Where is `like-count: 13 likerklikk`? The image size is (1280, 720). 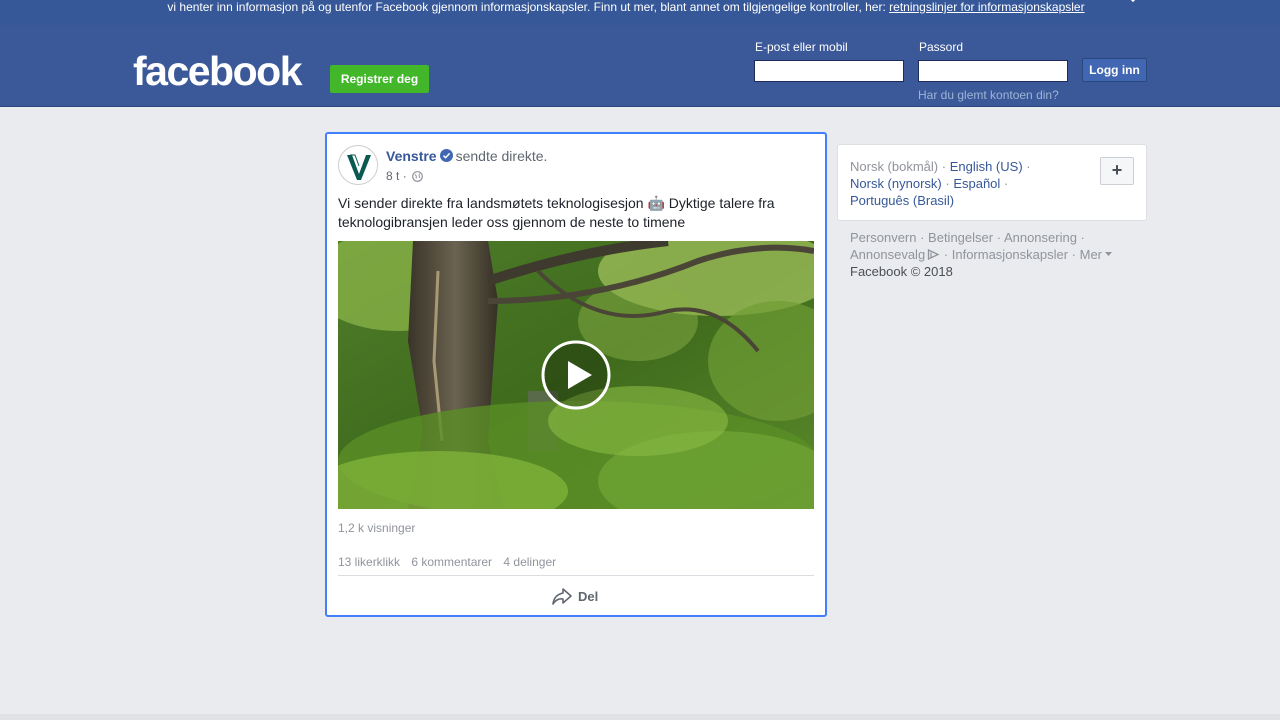 like-count: 13 likerklikk is located at coordinates (369, 562).